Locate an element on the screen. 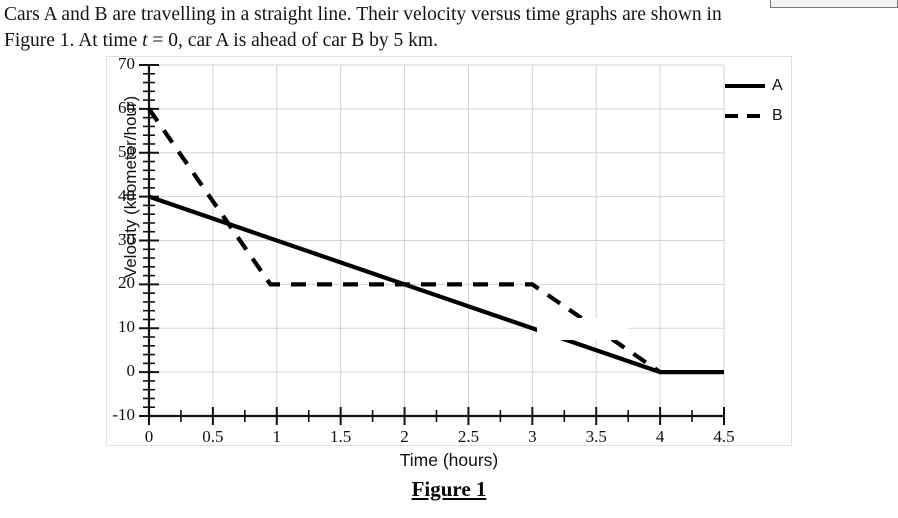  legend-entry-a: A is located at coordinates (757, 86).